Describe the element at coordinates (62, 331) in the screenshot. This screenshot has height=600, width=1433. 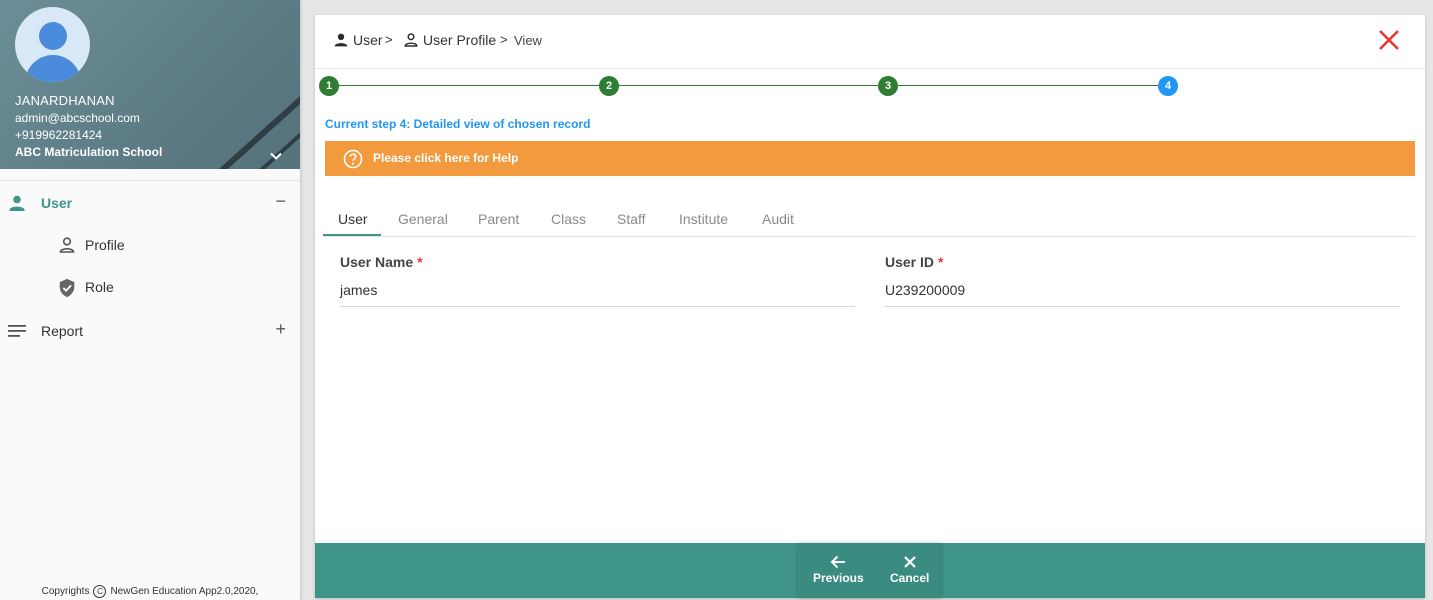
I see `sidebar-item-label: Report` at that location.